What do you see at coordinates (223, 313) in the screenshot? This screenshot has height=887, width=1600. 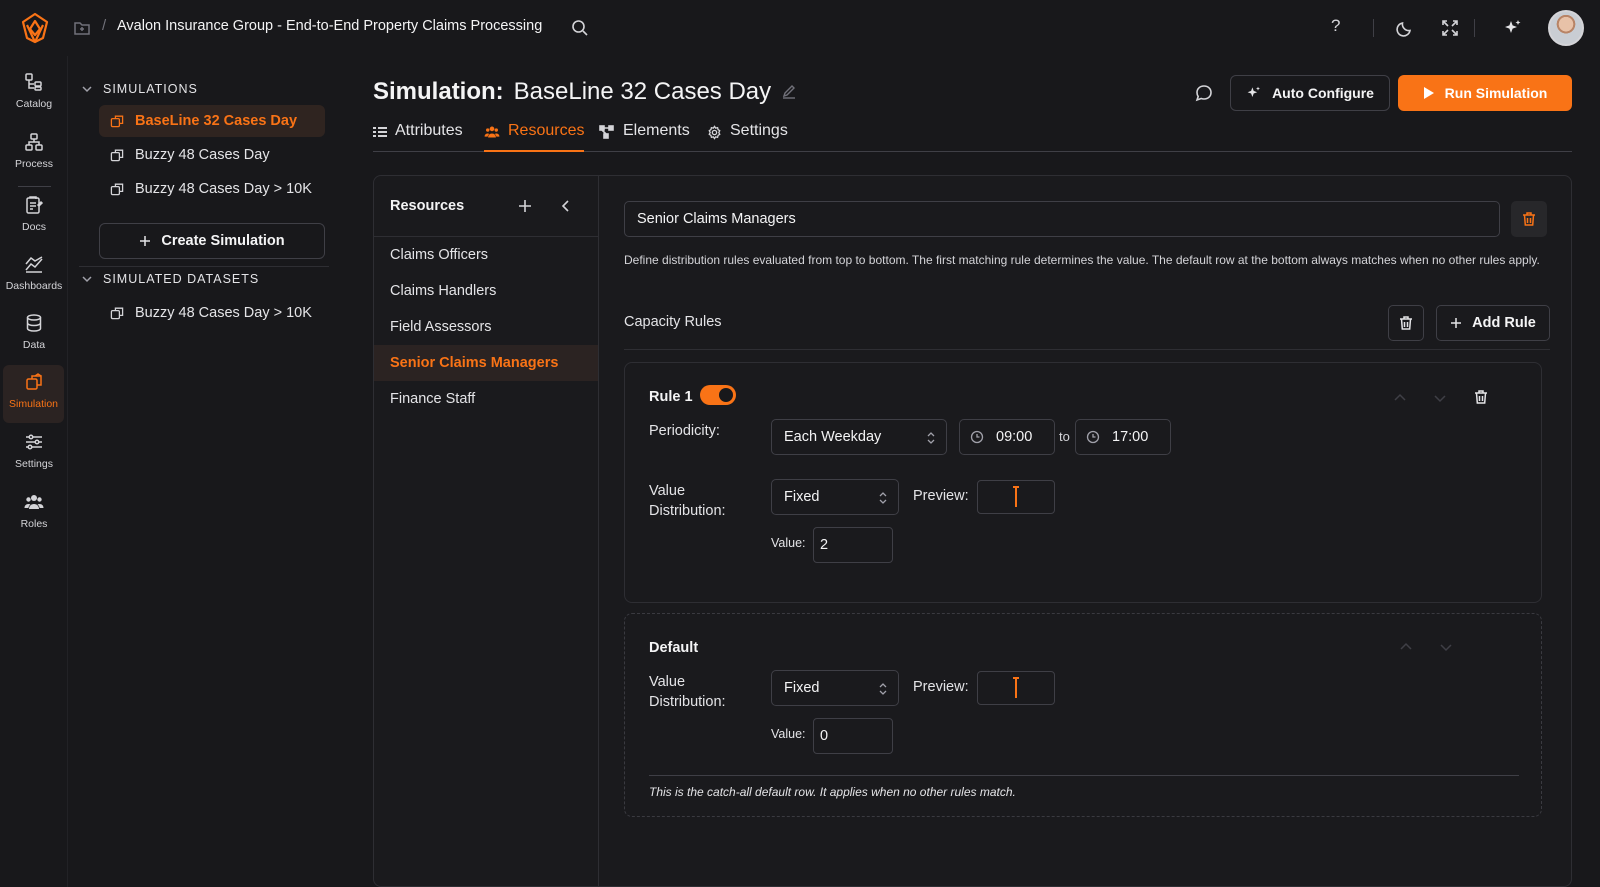 I see `dataset-label: Buzzy 48 Cases Day > 10K` at bounding box center [223, 313].